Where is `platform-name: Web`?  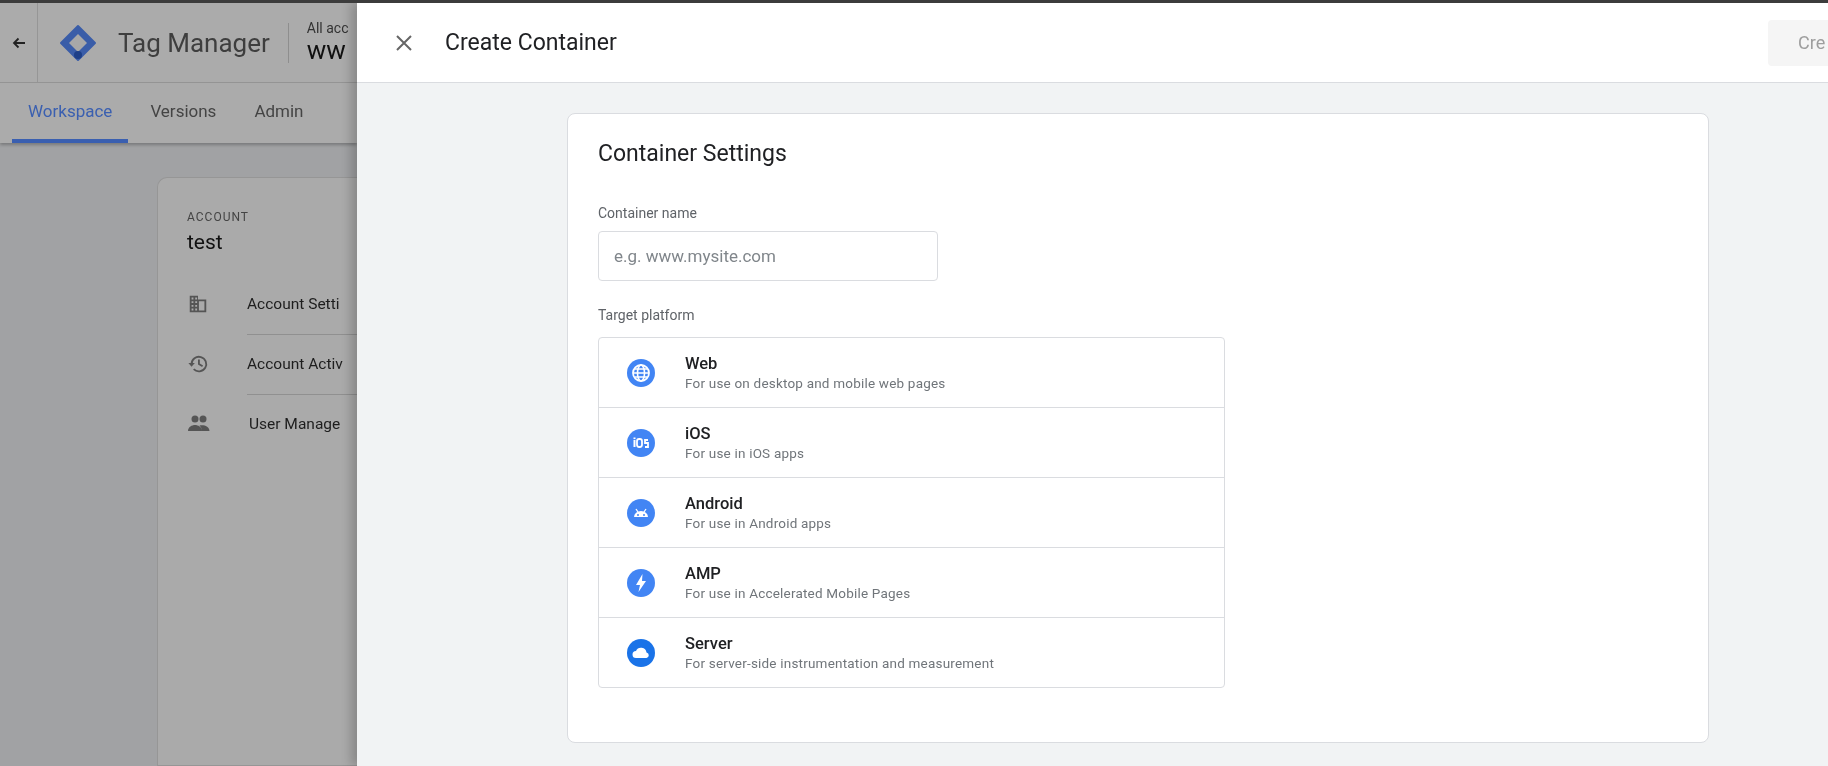
platform-name: Web is located at coordinates (702, 363).